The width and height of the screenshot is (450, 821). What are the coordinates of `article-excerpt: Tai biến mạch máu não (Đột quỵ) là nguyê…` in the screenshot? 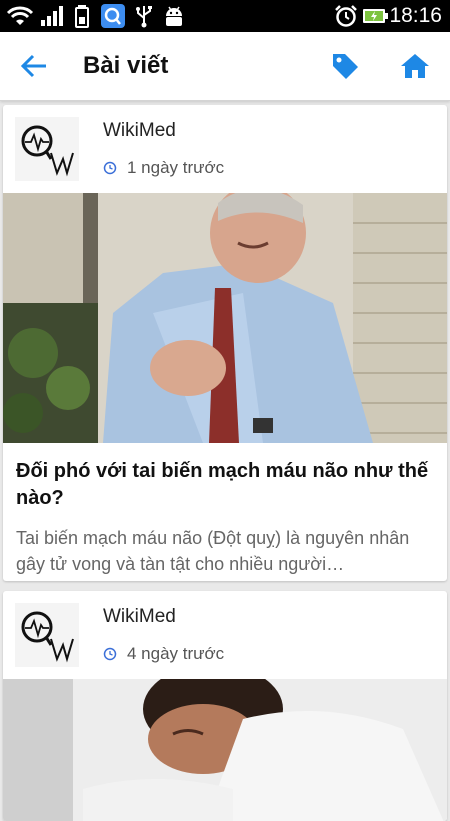 It's located at (213, 551).